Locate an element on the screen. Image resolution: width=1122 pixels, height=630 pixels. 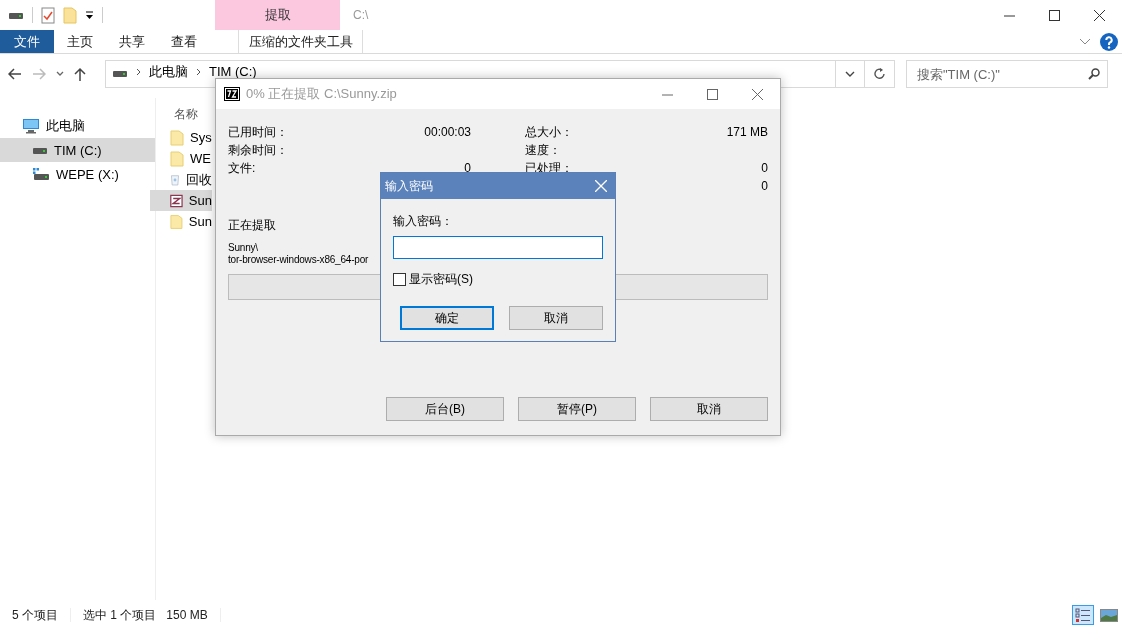
details-view-button is located at coordinates (1083, 615).